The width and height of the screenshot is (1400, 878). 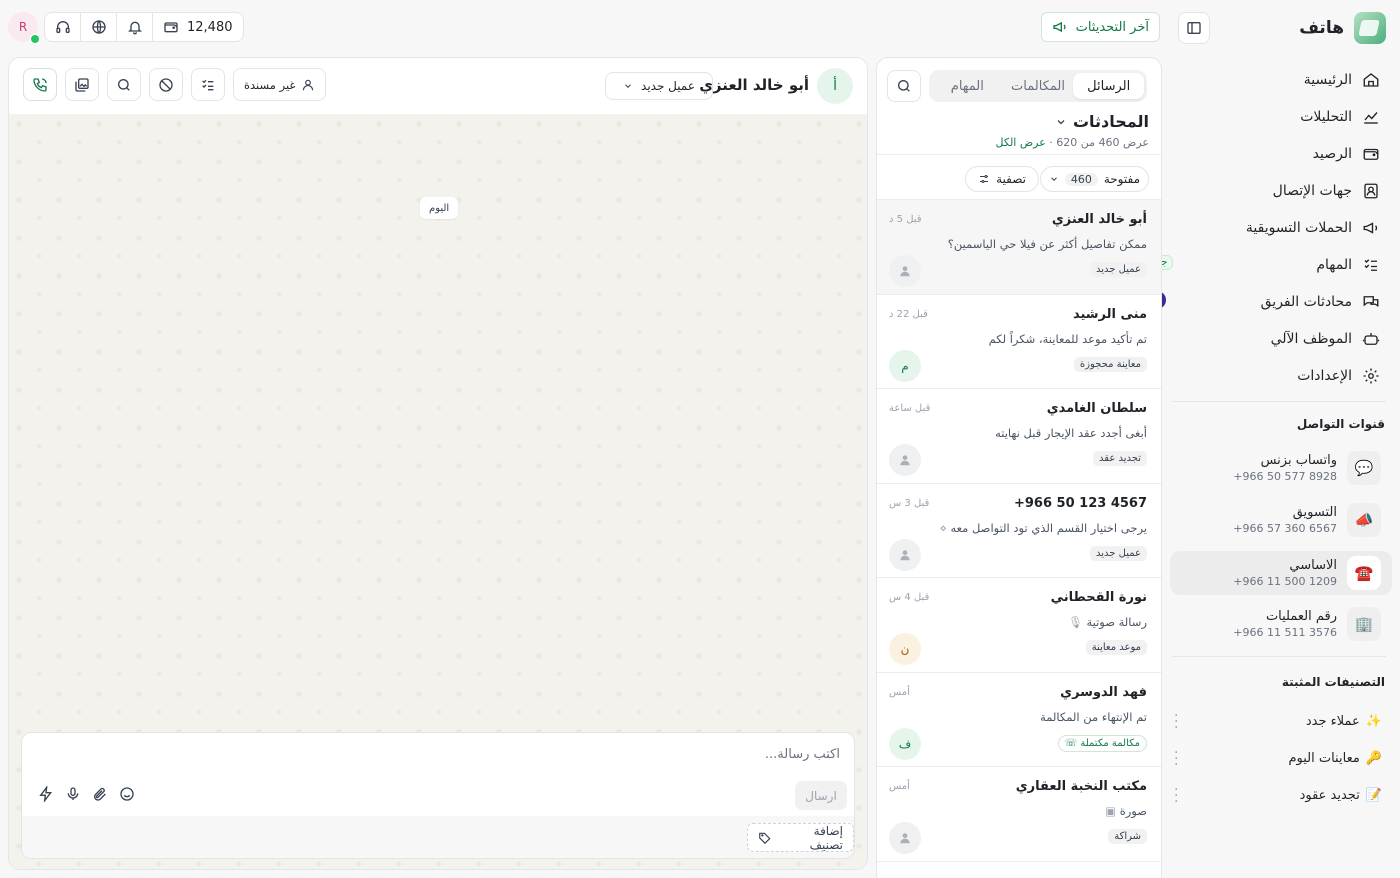 I want to click on sidebar-item-label: التحليلات, so click(x=1326, y=116).